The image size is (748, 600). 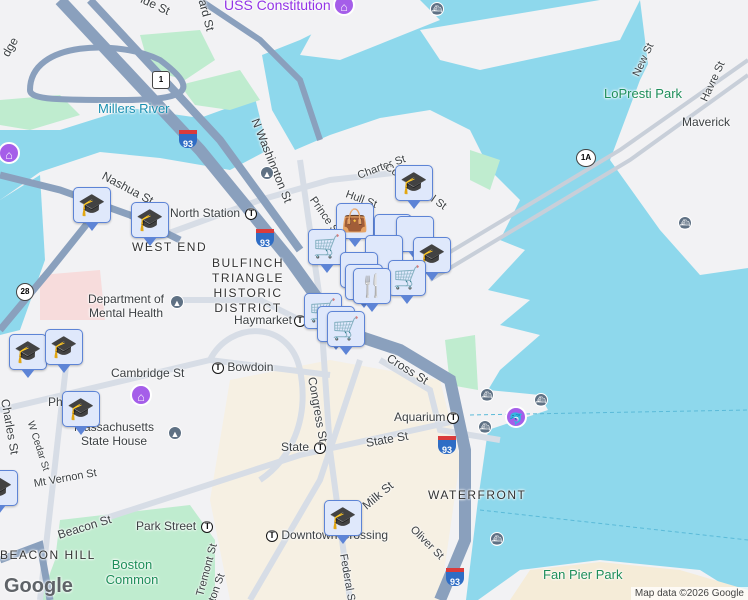 What do you see at coordinates (134, 108) in the screenshot?
I see `water-label-millers-river: Millers River` at bounding box center [134, 108].